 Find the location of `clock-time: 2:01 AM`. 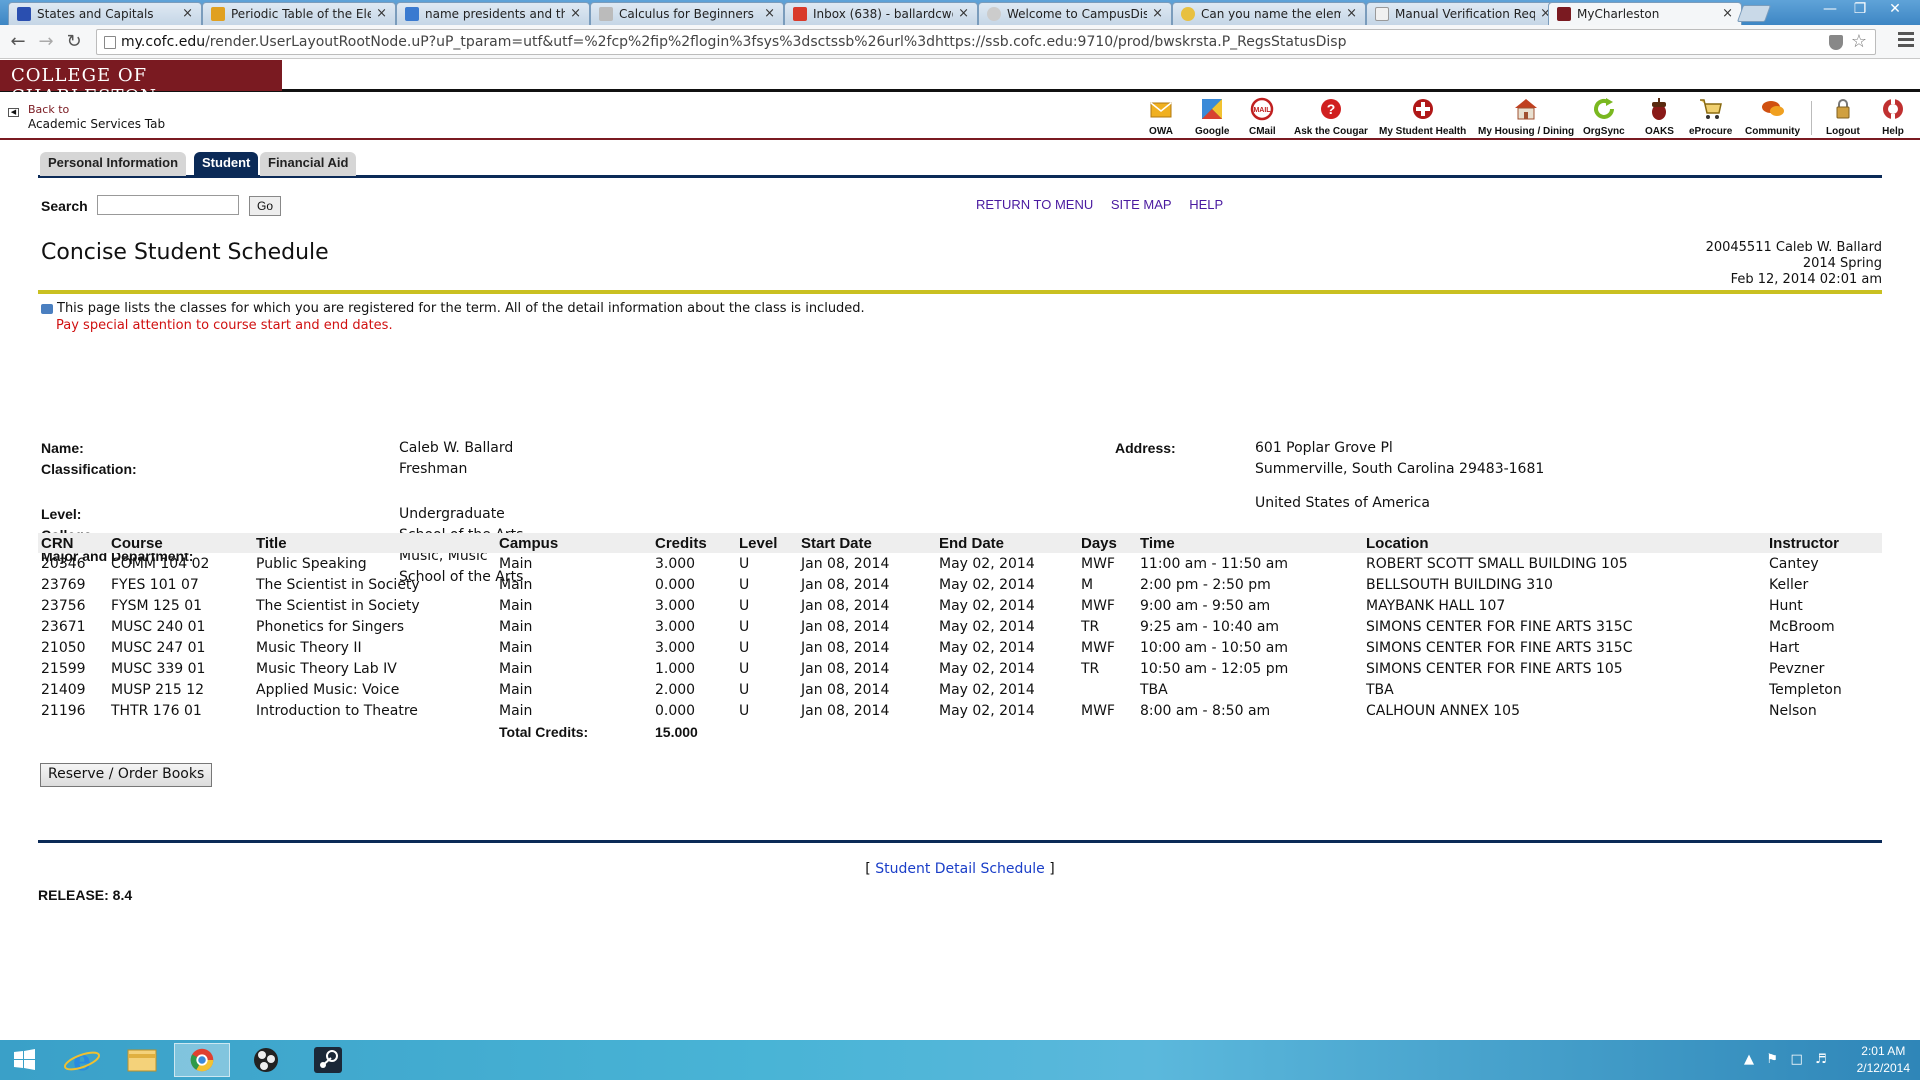

clock-time: 2:01 AM is located at coordinates (1883, 1051).